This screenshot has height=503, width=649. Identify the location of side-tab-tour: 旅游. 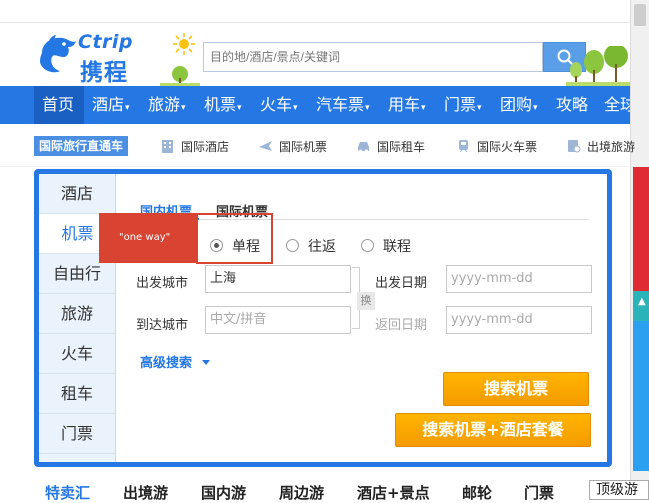
(77, 314).